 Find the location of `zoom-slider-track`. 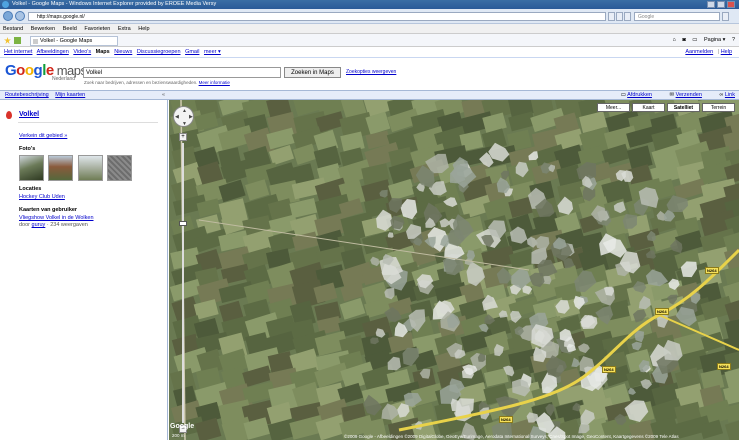

zoom-slider-track is located at coordinates (183, 283).